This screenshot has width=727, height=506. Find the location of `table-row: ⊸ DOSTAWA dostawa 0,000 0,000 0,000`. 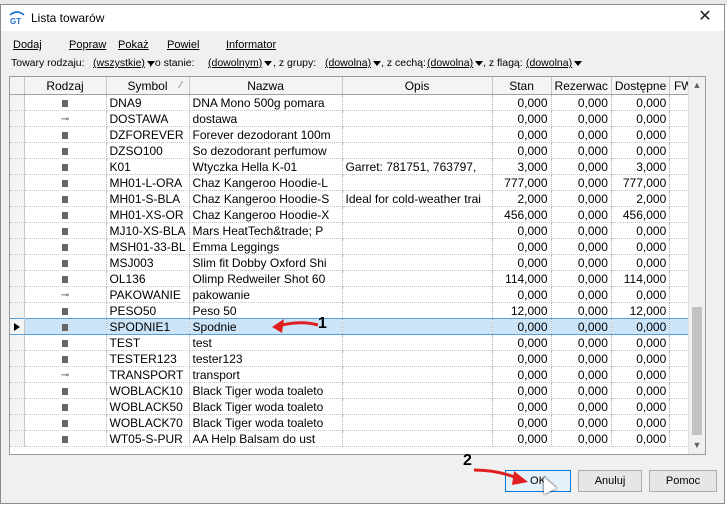

table-row: ⊸ DOSTAWA dostawa 0,000 0,000 0,000 is located at coordinates (354, 118).